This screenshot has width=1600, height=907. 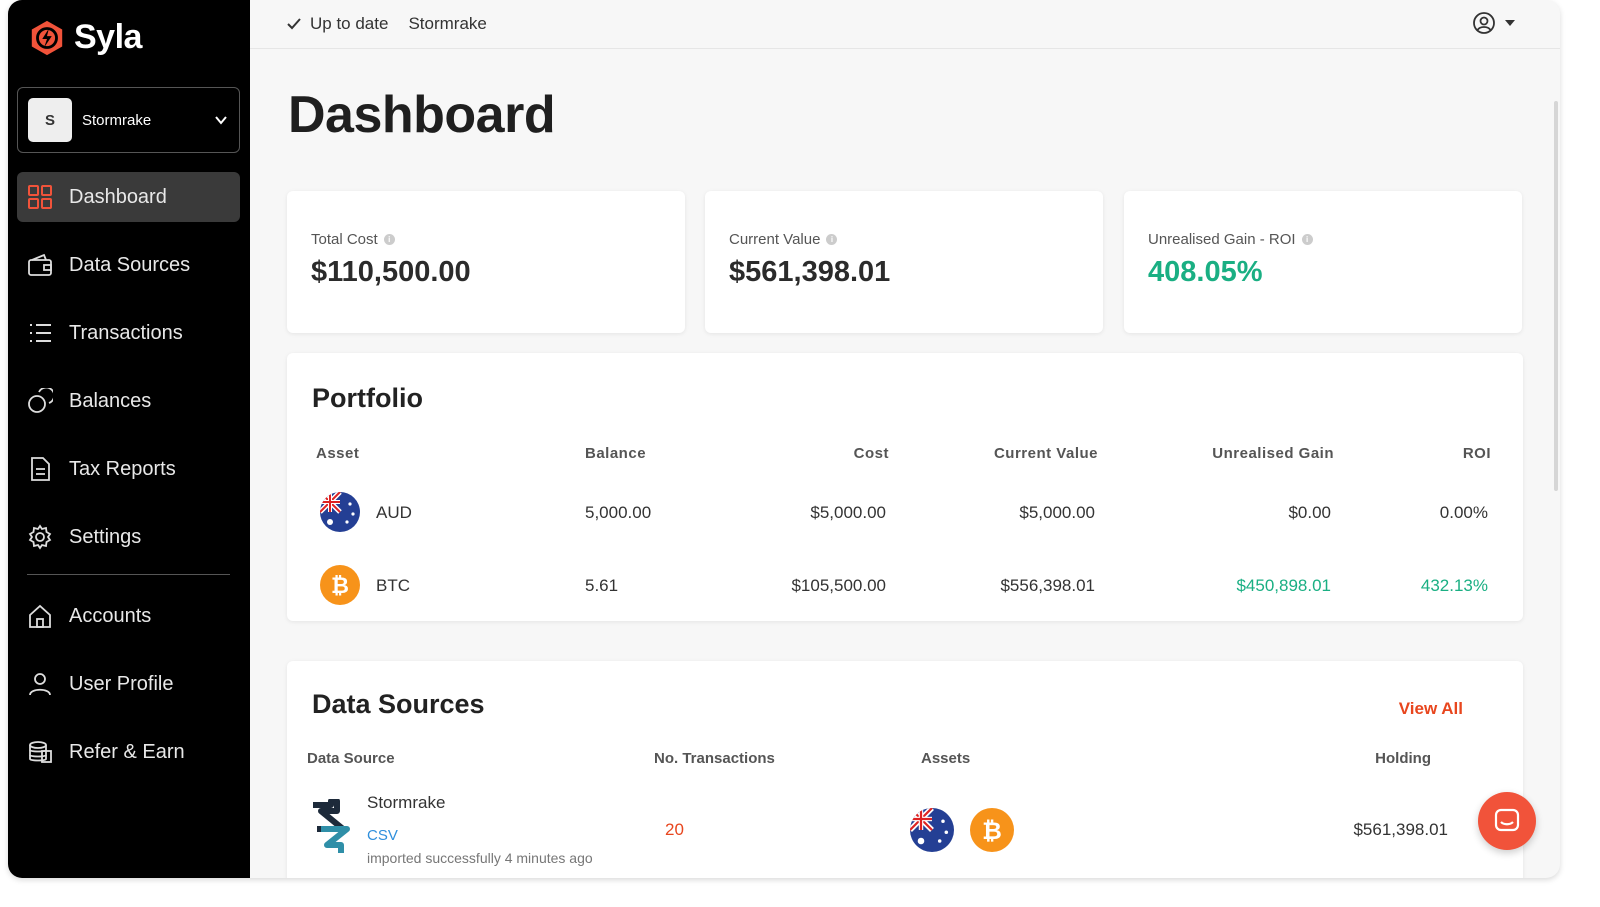 What do you see at coordinates (1454, 585) in the screenshot?
I see `asset-roi: 432.13%` at bounding box center [1454, 585].